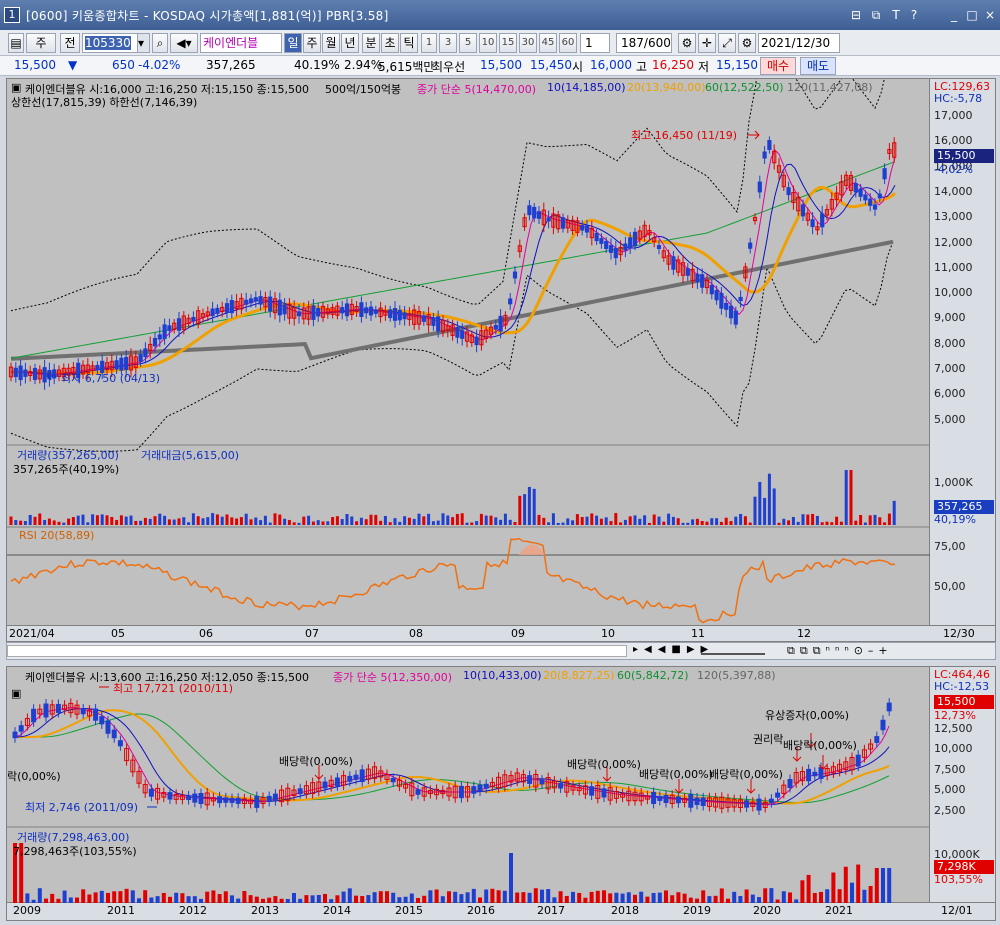  What do you see at coordinates (839, 910) in the screenshot?
I see `x-label: 2021` at bounding box center [839, 910].